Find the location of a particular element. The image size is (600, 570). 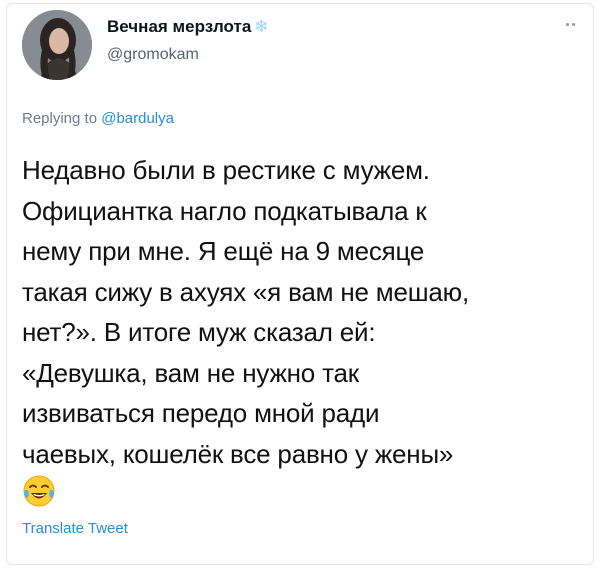

display-name-text: Вечная мерзлота is located at coordinates (179, 26).